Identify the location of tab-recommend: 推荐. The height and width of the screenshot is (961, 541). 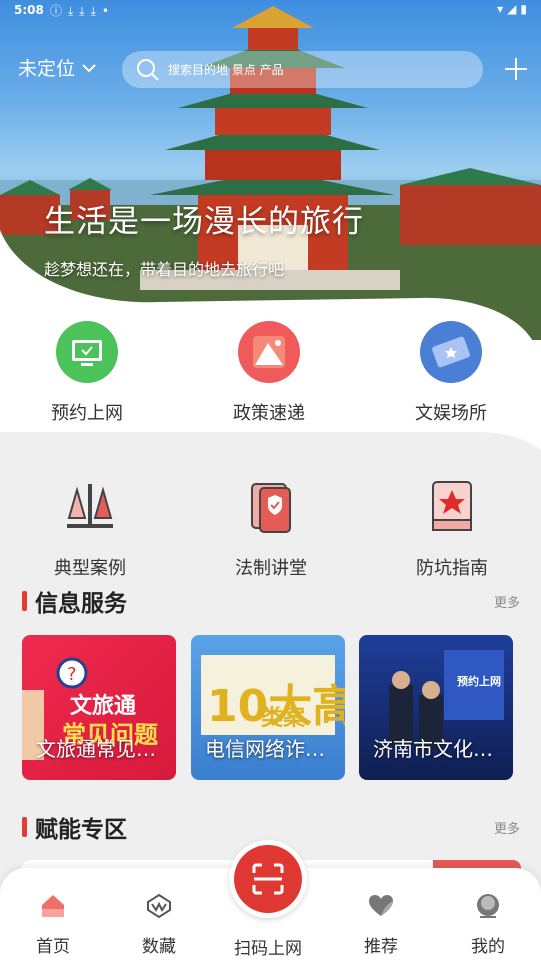
(381, 924).